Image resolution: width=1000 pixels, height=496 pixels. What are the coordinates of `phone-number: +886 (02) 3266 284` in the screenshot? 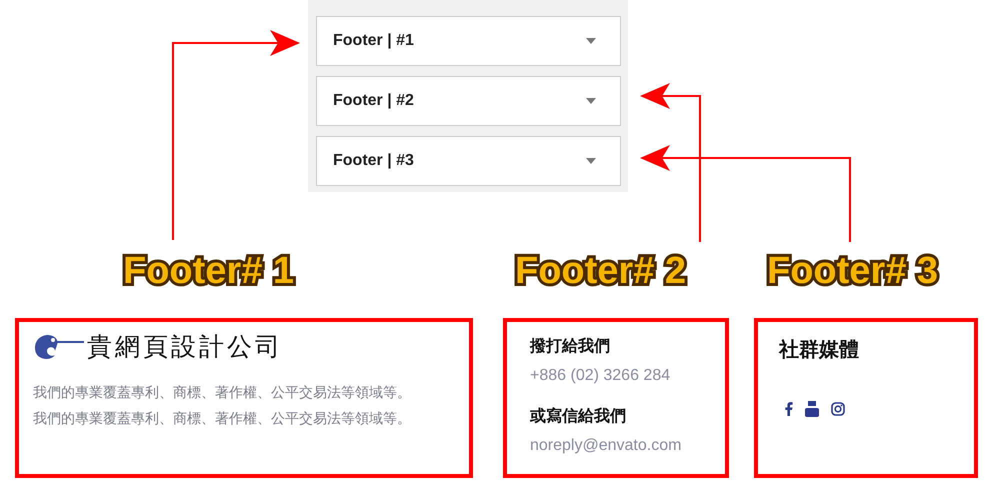 It's located at (601, 376).